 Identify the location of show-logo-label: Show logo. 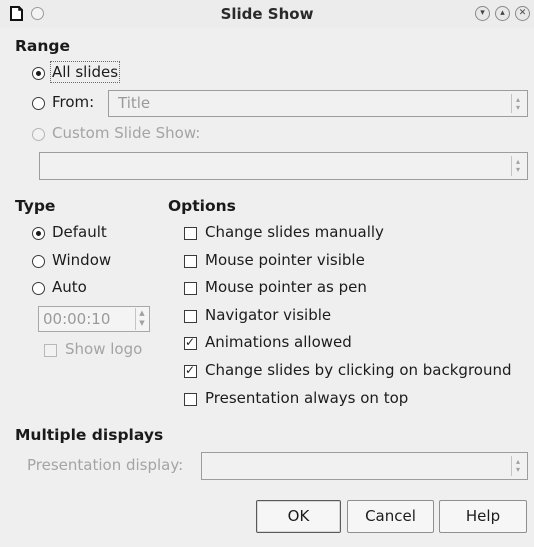
(103, 349).